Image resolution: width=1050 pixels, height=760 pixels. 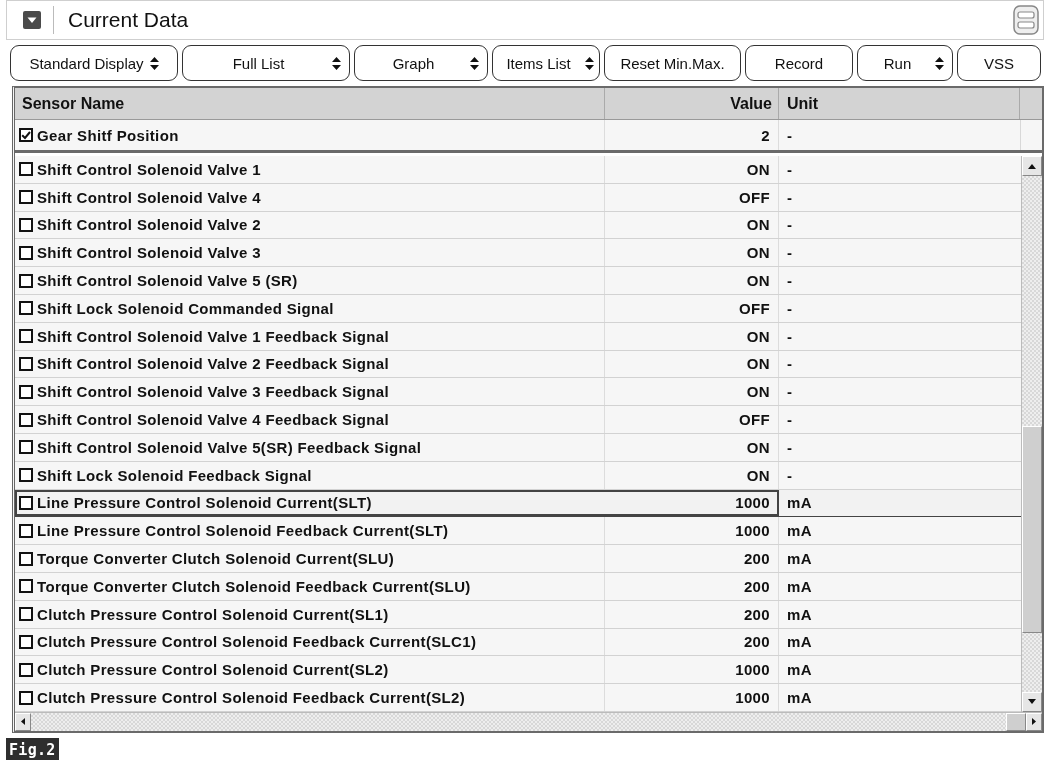 I want to click on sensor-name: Shift Control Solenoid Valve 1 Feedback Signal, so click(x=213, y=336).